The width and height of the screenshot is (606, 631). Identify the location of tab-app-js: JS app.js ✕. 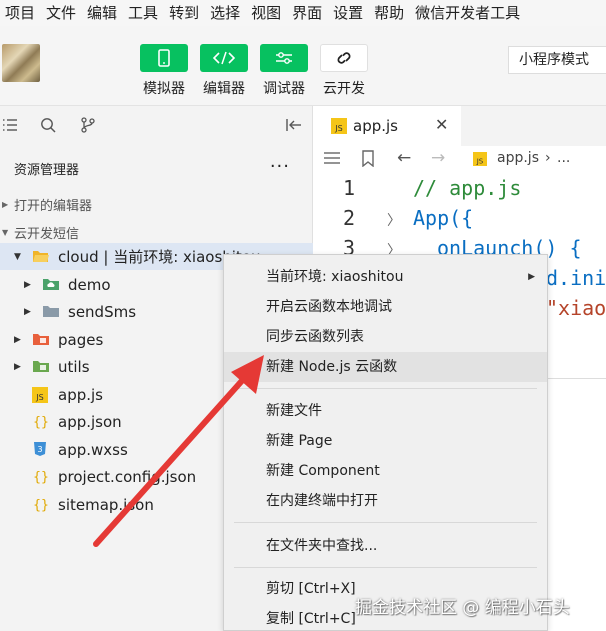
(387, 126).